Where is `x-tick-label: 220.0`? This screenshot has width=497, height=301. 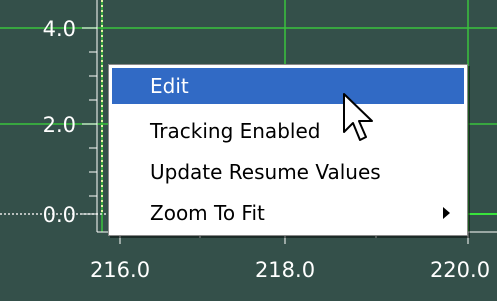
x-tick-label: 220.0 is located at coordinates (460, 270).